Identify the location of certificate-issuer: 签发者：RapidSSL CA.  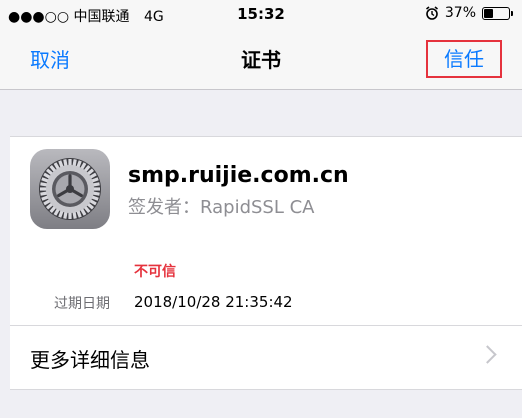
(221, 207).